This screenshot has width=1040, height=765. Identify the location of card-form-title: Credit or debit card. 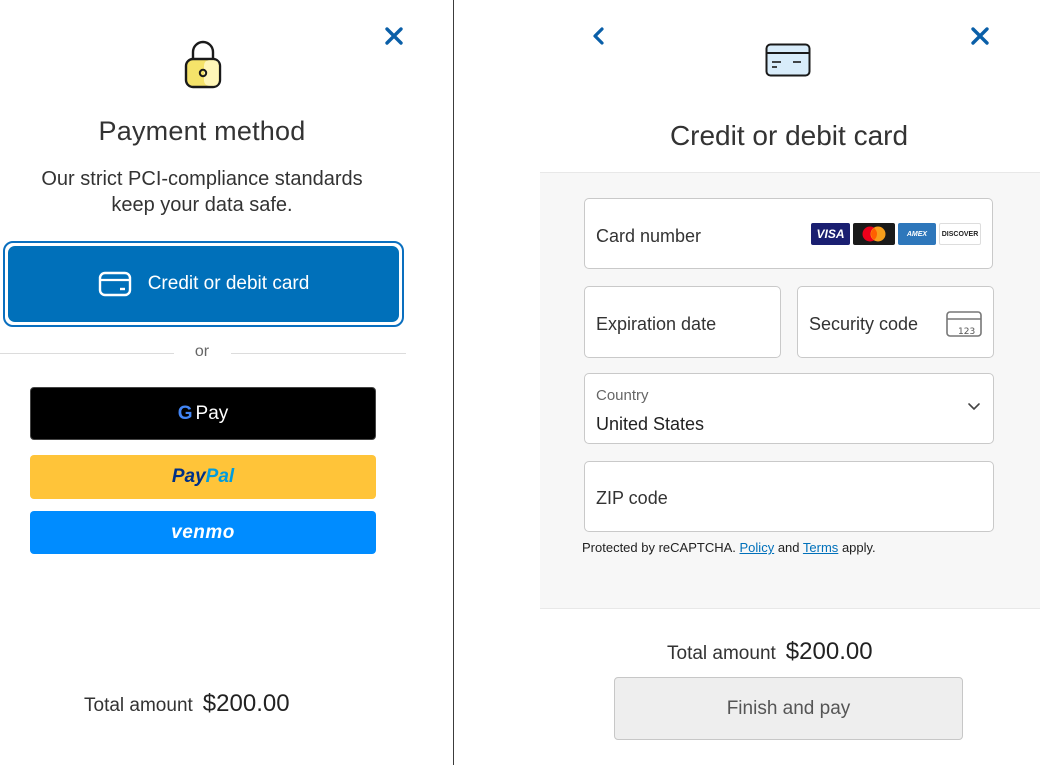
(789, 135).